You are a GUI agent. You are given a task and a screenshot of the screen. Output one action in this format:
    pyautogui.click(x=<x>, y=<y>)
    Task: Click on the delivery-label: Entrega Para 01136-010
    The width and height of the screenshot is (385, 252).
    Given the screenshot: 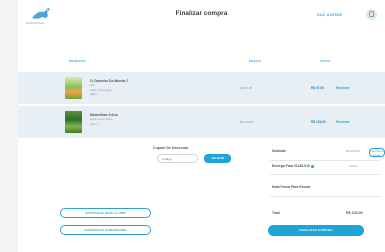 What is the action you would take?
    pyautogui.click(x=293, y=166)
    